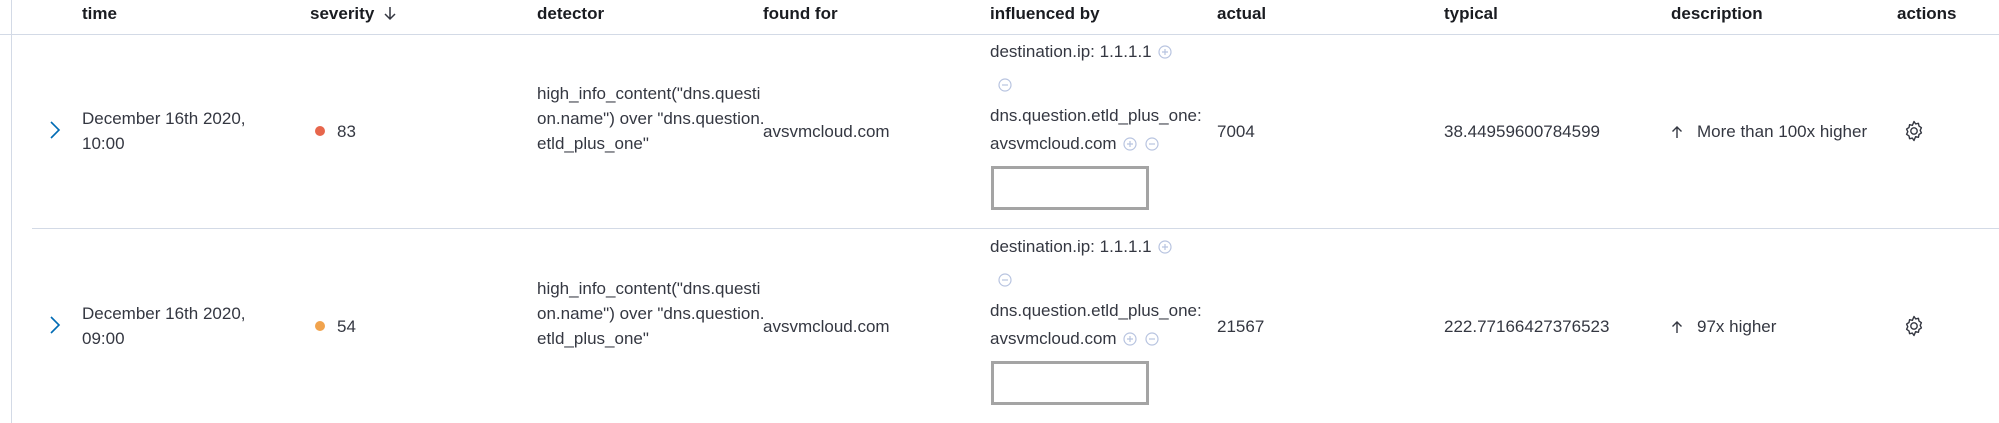  I want to click on description-cell: More than 100x higher, so click(1769, 132).